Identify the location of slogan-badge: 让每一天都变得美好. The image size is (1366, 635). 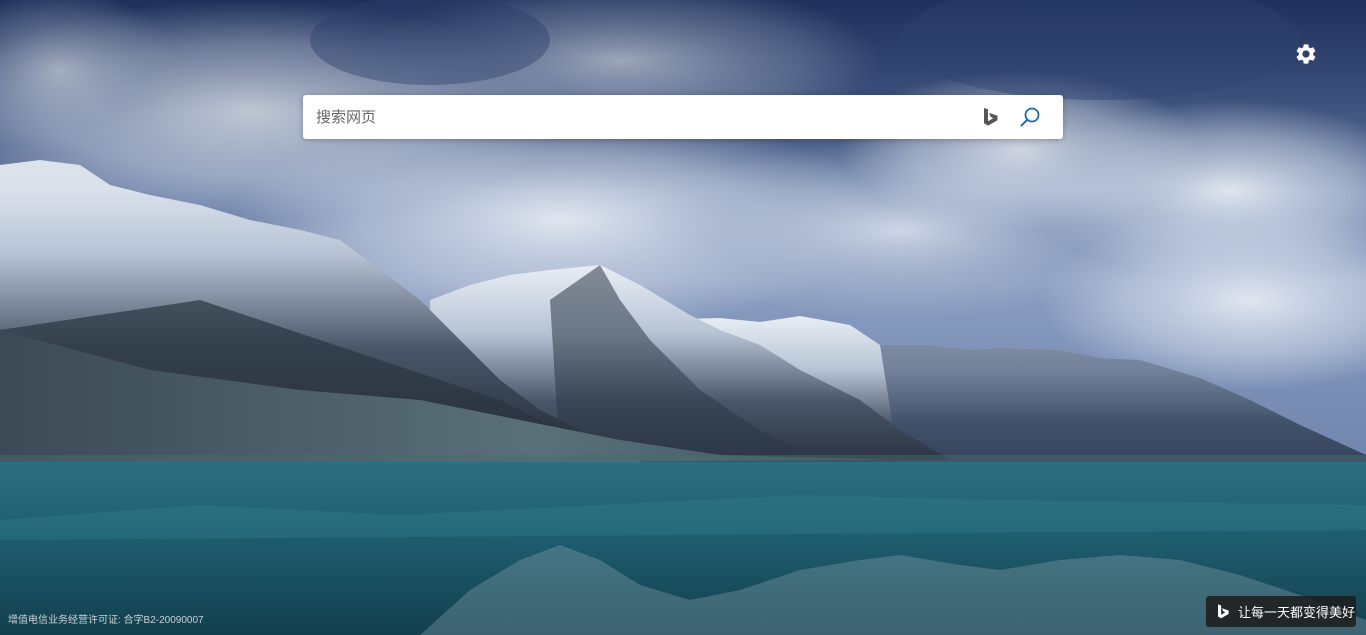
(1281, 611).